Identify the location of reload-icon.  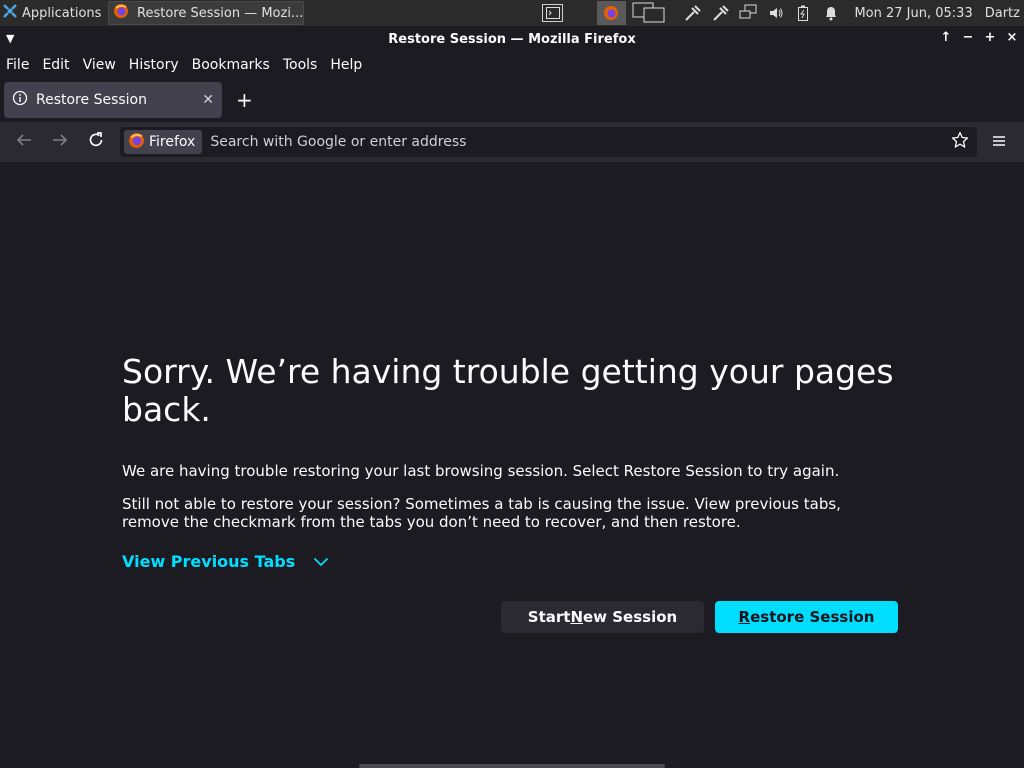
(96, 142).